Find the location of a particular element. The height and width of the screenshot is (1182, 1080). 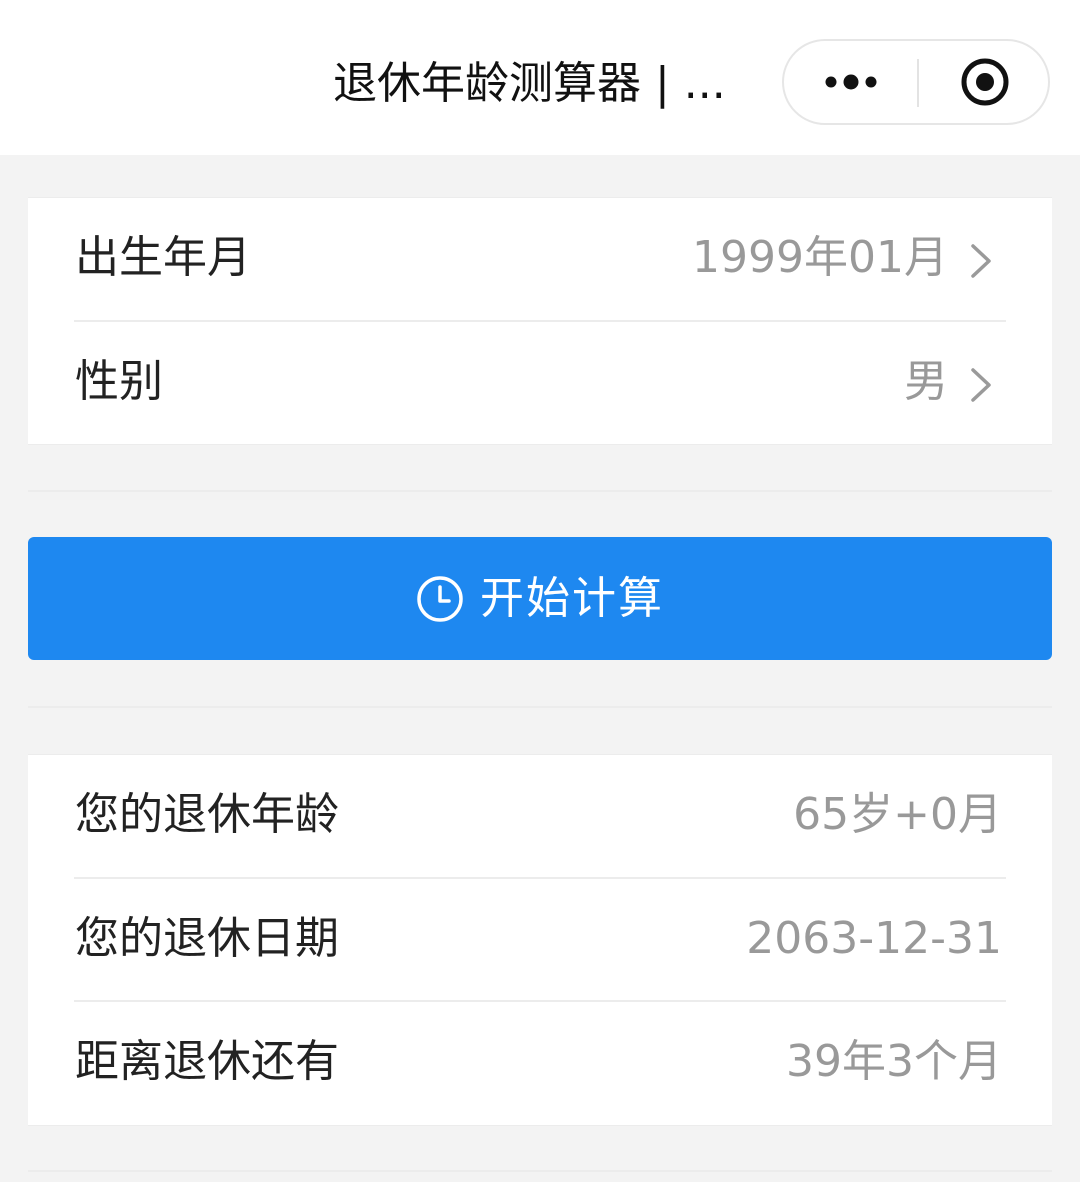

retirement-date-row: 您的退休日期 2063-12-31 is located at coordinates (540, 940).